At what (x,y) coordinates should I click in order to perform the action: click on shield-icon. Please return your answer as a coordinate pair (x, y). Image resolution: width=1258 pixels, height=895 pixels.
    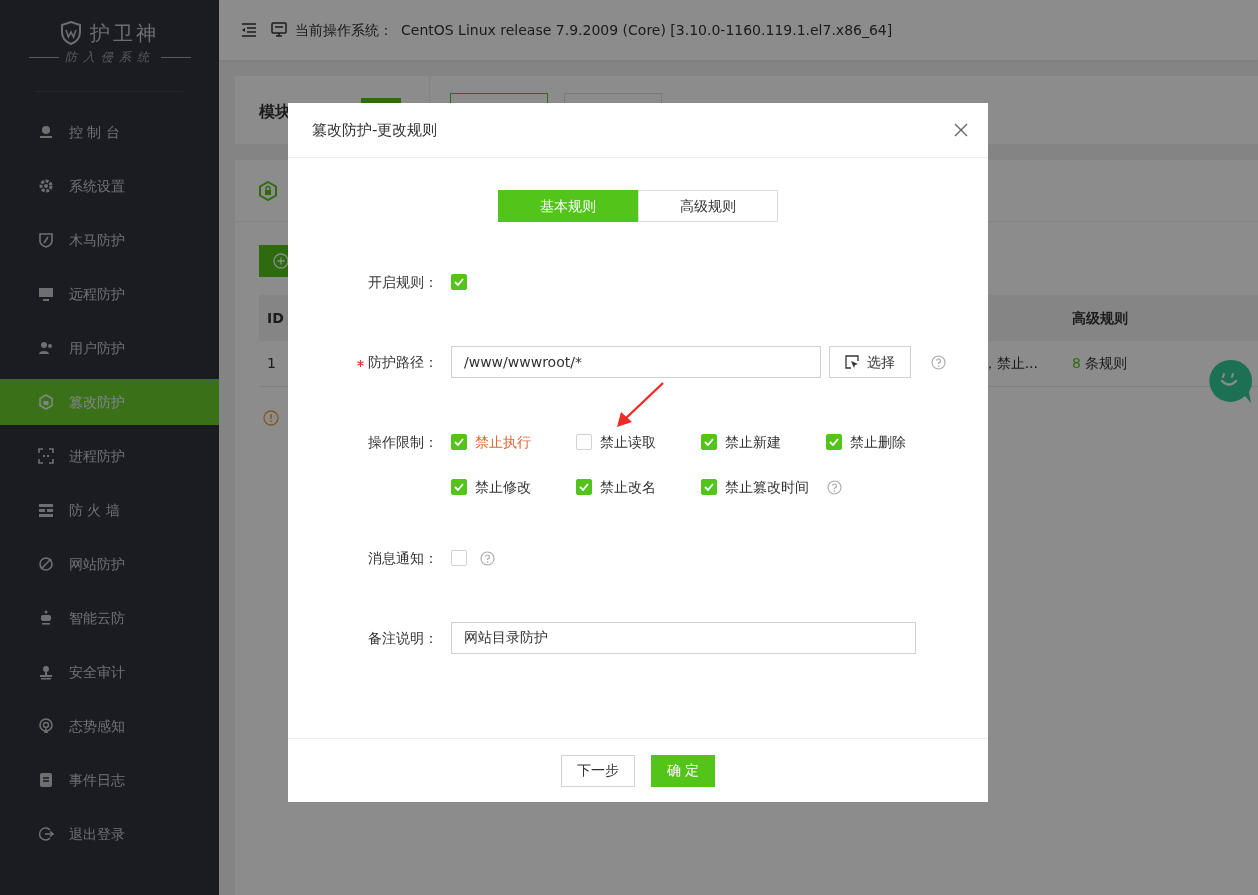
    Looking at the image, I should click on (46, 240).